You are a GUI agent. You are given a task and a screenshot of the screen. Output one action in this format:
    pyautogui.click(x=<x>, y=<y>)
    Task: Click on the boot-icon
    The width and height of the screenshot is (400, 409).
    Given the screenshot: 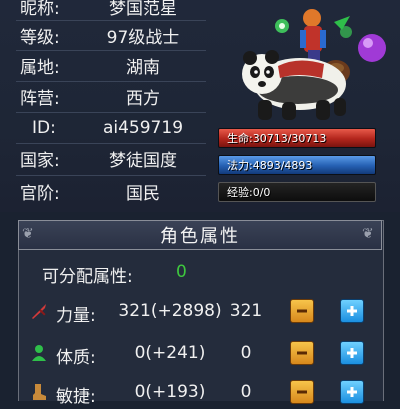 What is the action you would take?
    pyautogui.click(x=39, y=392)
    